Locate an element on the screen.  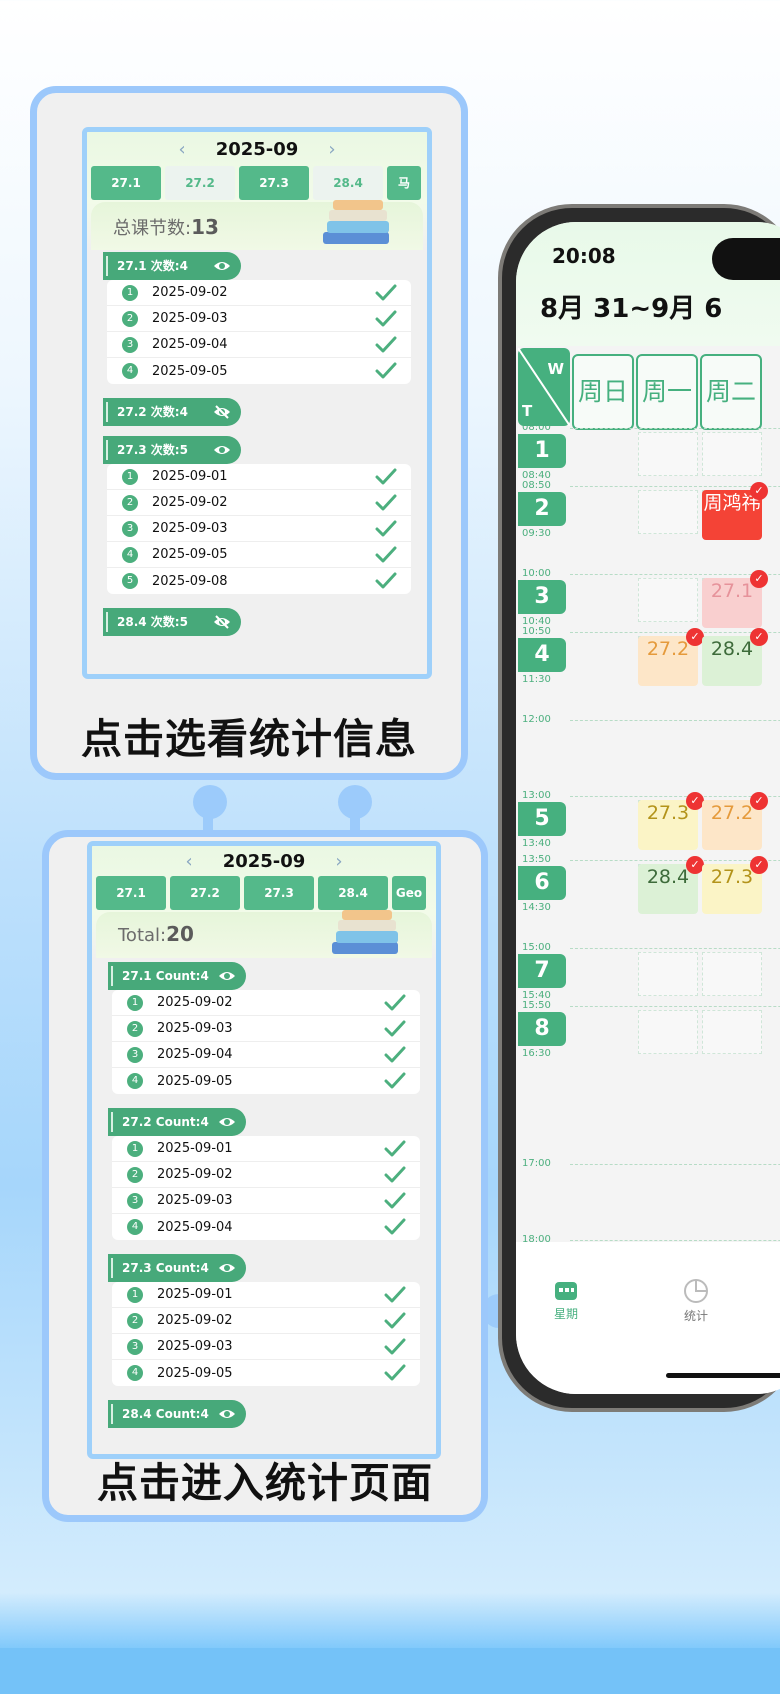
group-ribbon: 28.4 次数:5 is located at coordinates (172, 622).